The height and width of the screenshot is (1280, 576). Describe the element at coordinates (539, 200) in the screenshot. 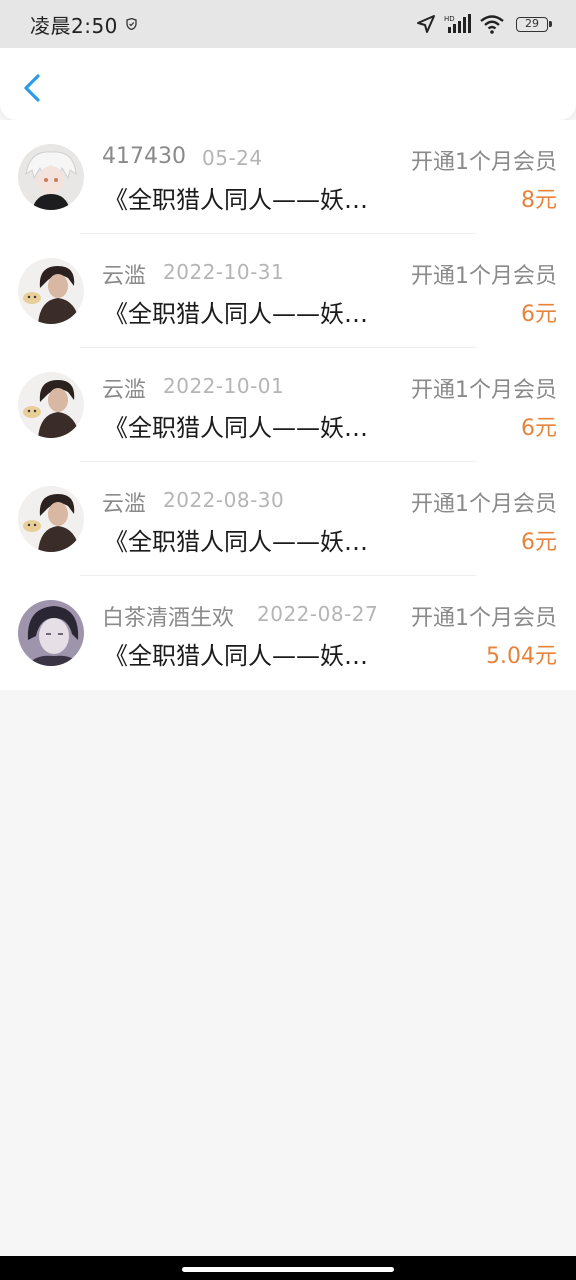

I see `record-amount: 8元` at that location.